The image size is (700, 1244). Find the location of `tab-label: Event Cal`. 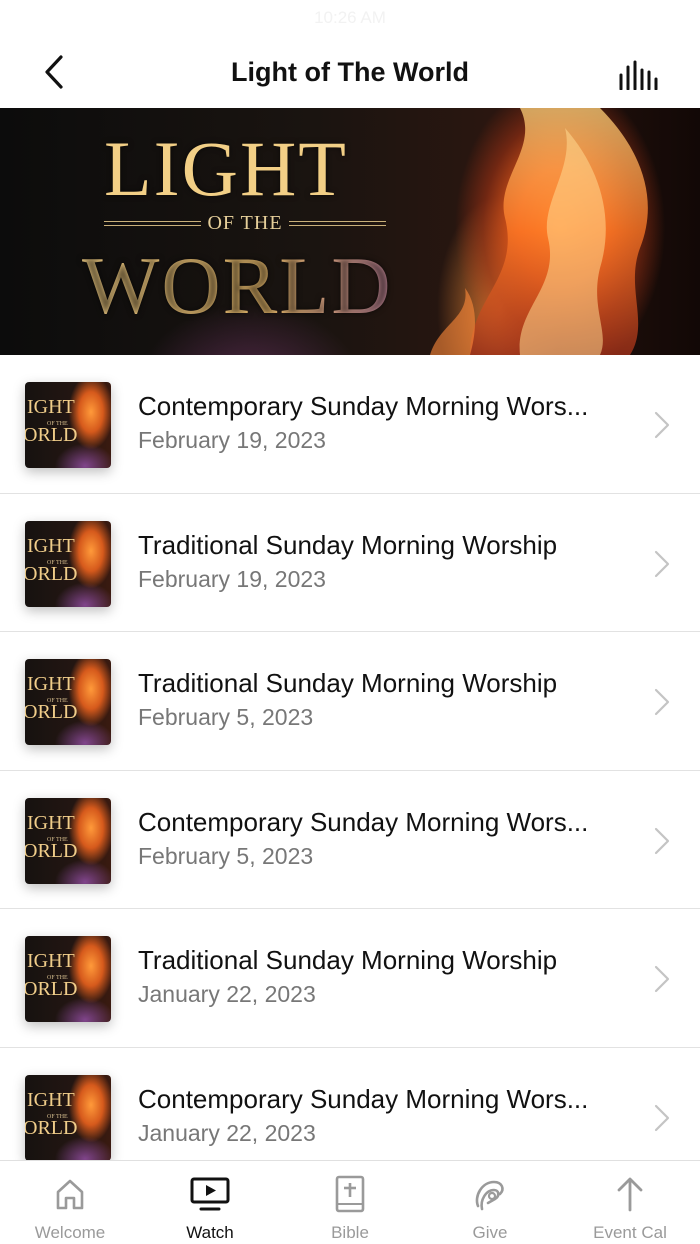

tab-label: Event Cal is located at coordinates (630, 1232).